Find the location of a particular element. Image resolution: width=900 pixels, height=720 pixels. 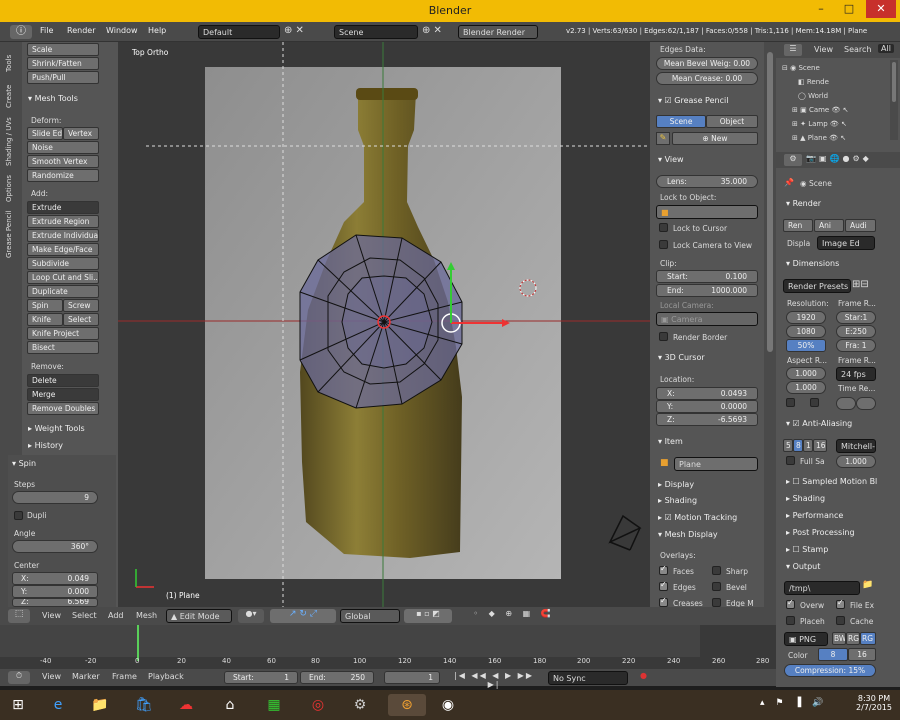

remove-doubles-button: Remove Doubles is located at coordinates (63, 408).